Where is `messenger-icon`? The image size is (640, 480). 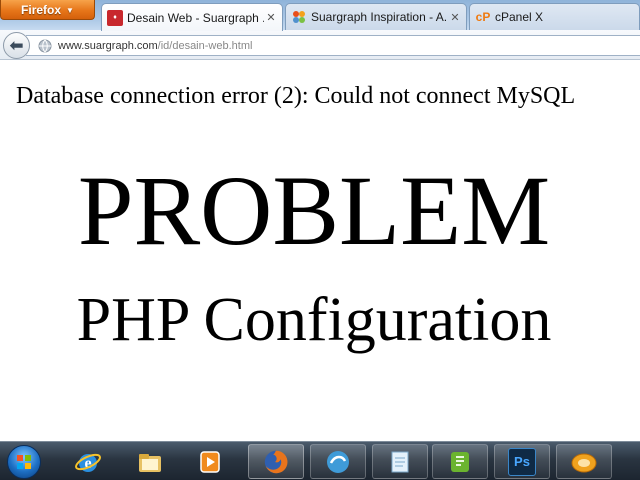 messenger-icon is located at coordinates (338, 462).